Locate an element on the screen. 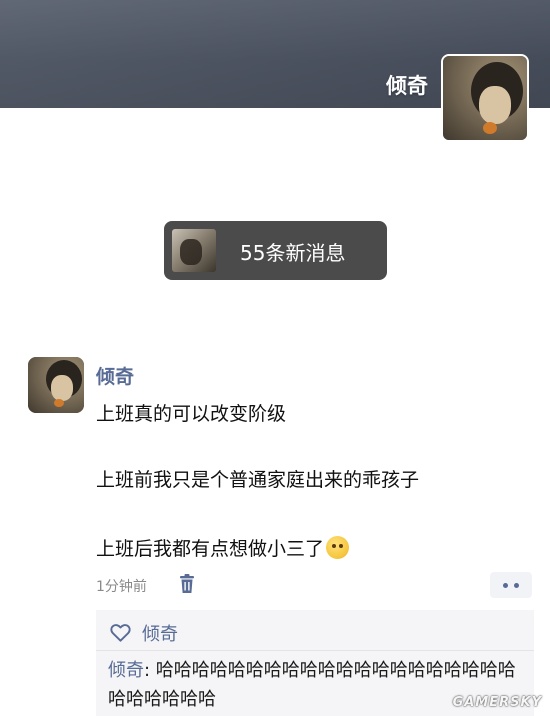 The width and height of the screenshot is (550, 716). post-text-line-2: 上班前我只是个普通家庭出来的乖孩子 is located at coordinates (258, 480).